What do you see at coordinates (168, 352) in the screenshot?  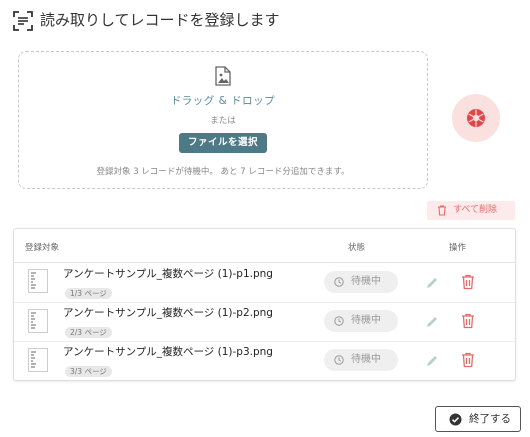 I see `file-name: アンケートサンプル_複数ページ (1)-p3.png` at bounding box center [168, 352].